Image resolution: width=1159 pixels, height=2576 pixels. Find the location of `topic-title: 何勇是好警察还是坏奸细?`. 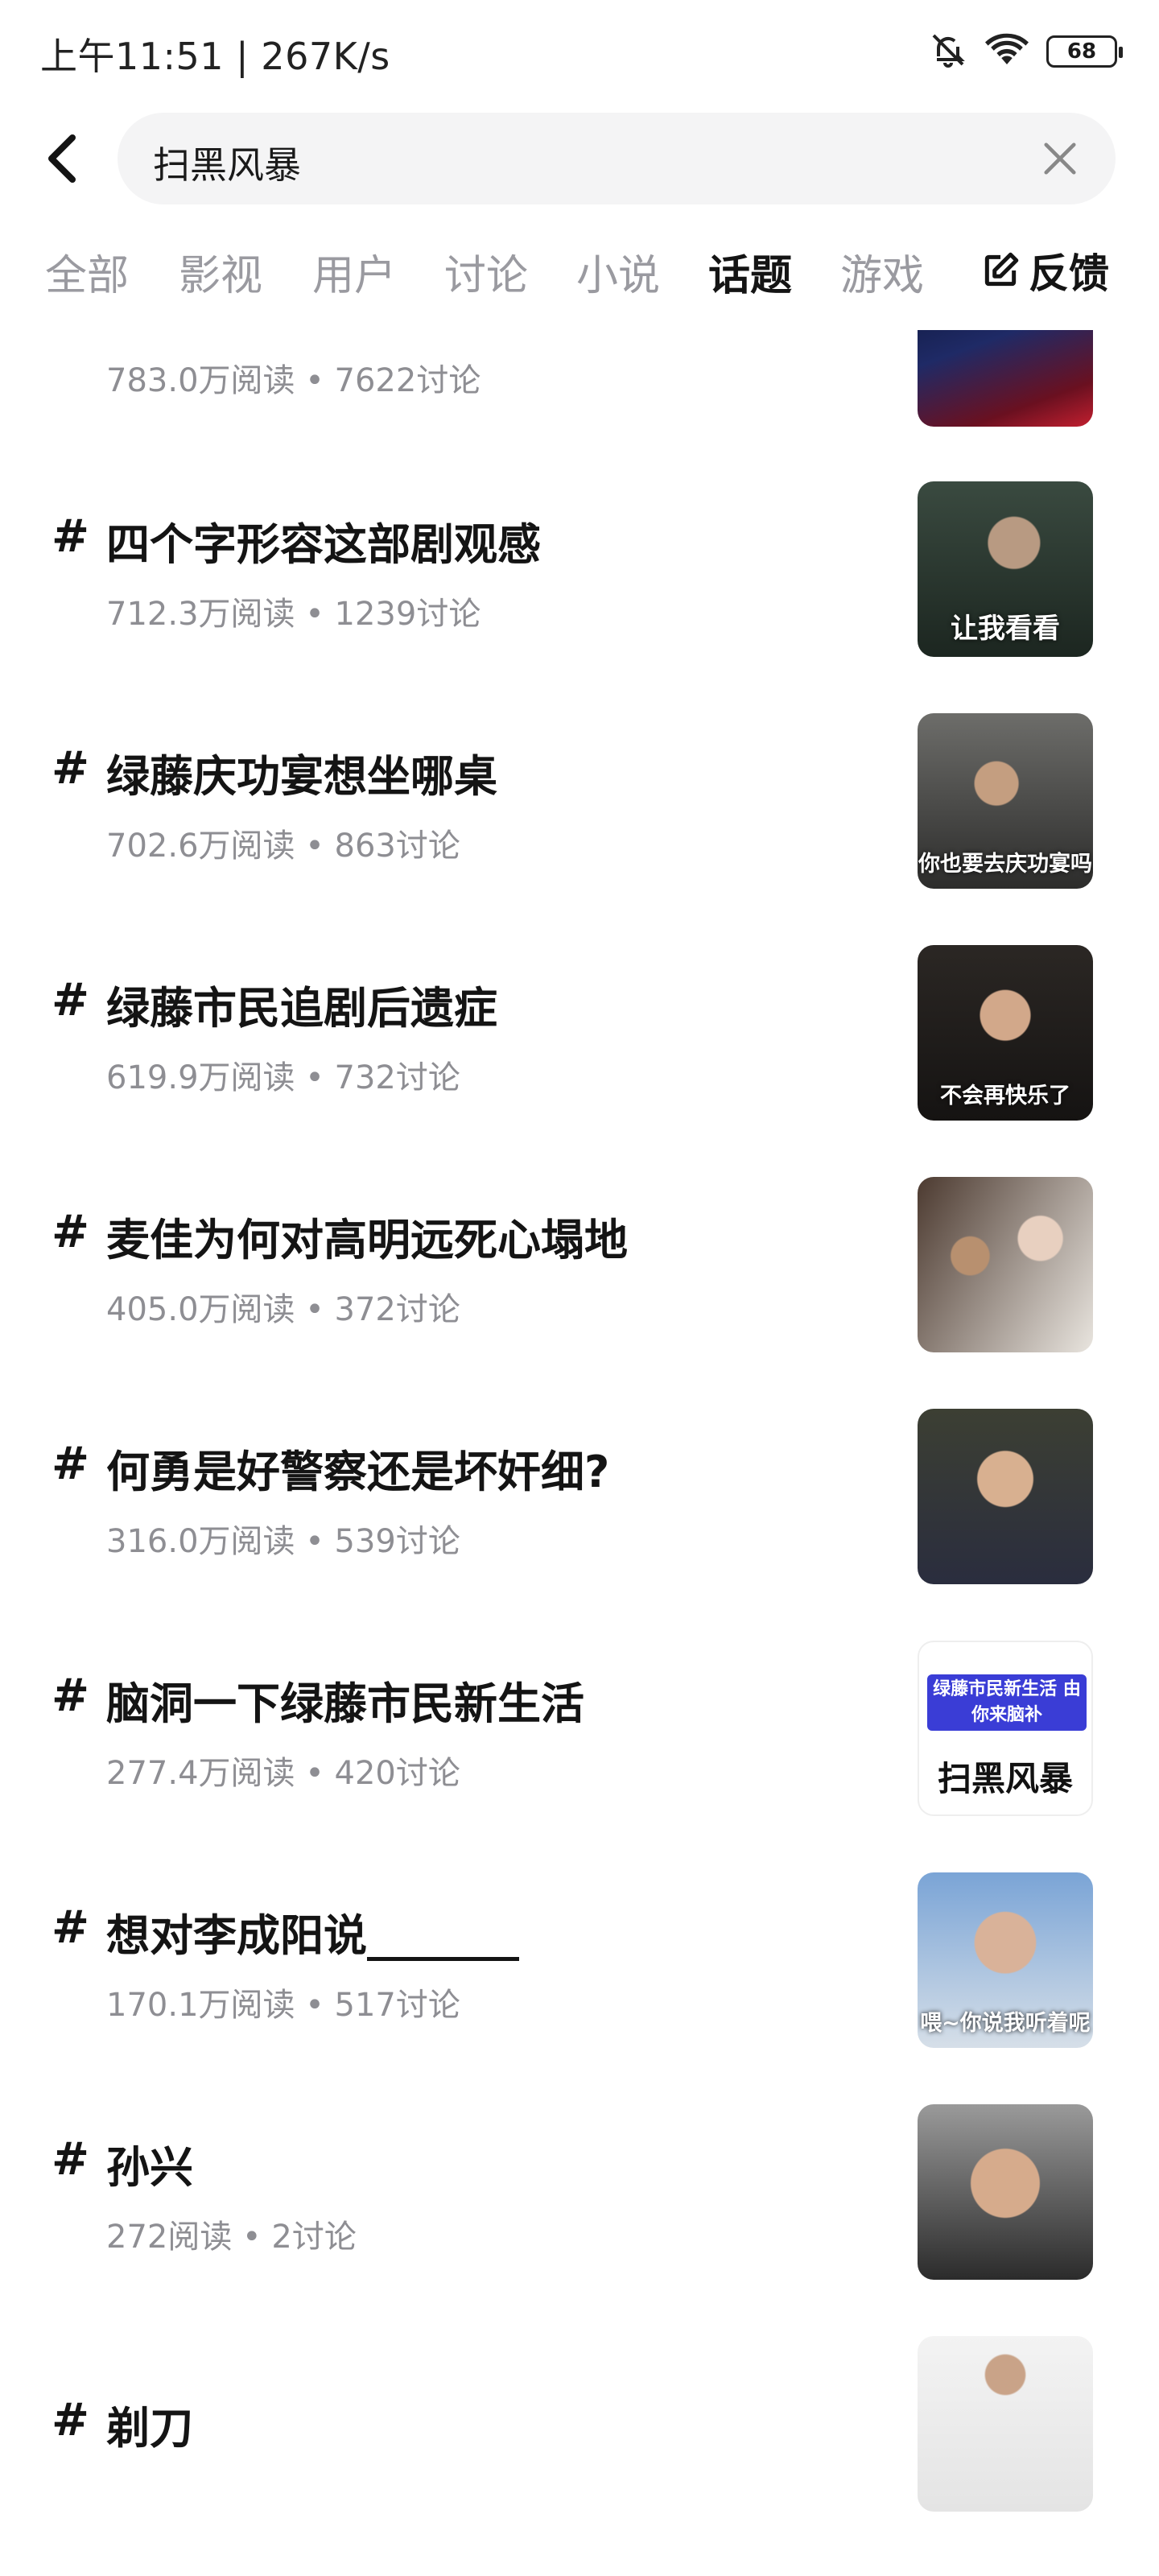

topic-title: 何勇是好警察还是坏奸细? is located at coordinates (358, 1472).